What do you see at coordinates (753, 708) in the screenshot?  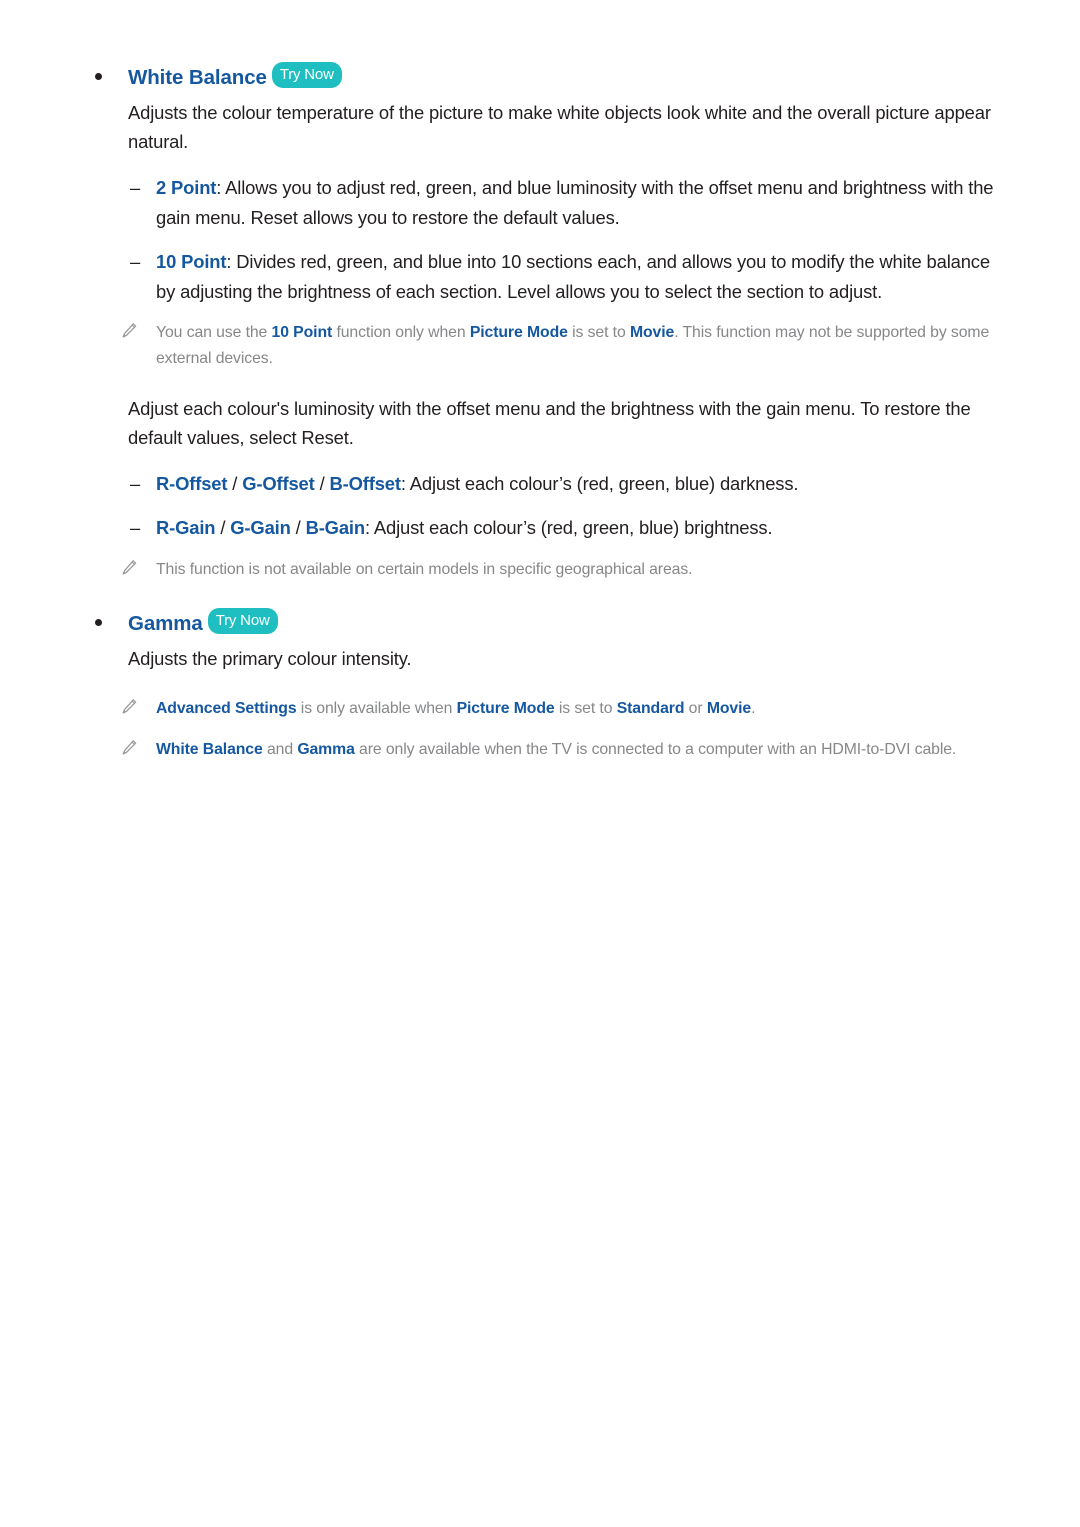 I see `note-text-part-4: .` at bounding box center [753, 708].